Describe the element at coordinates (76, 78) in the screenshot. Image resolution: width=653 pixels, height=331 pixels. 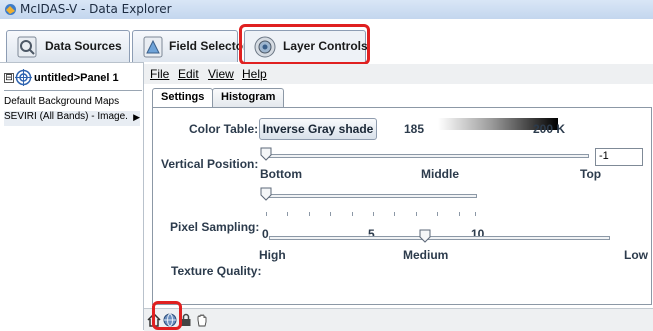
I see `tree-root-label: untitled>Panel 1` at that location.